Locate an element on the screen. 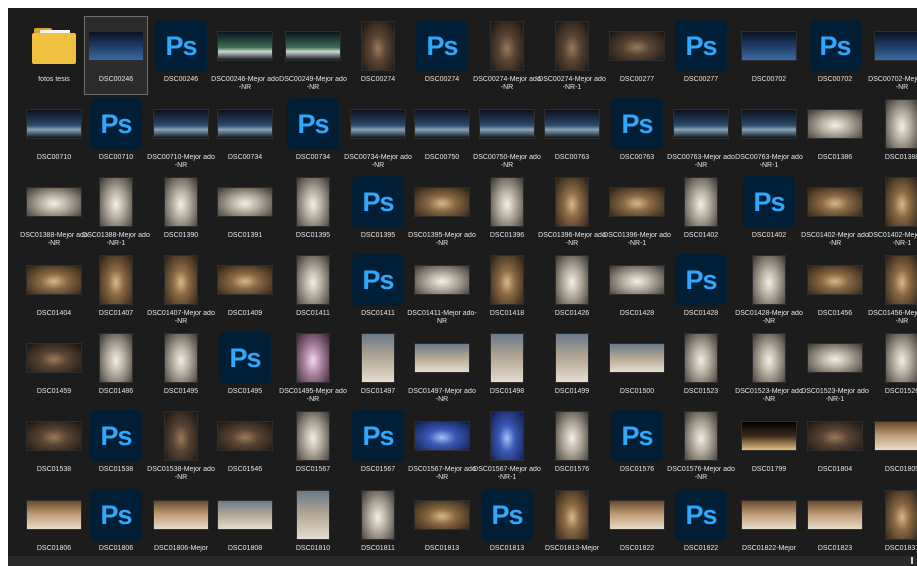 This screenshot has width=917, height=566. photo-file-6-11: DSC01822-Mejor is located at coordinates (769, 524).